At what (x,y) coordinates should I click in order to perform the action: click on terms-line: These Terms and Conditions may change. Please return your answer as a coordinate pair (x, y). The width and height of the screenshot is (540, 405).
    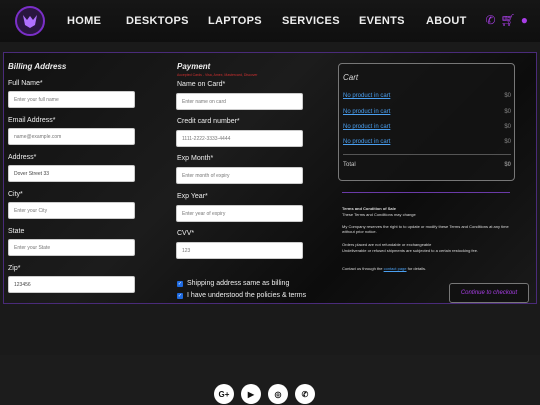
    Looking at the image, I should click on (379, 214).